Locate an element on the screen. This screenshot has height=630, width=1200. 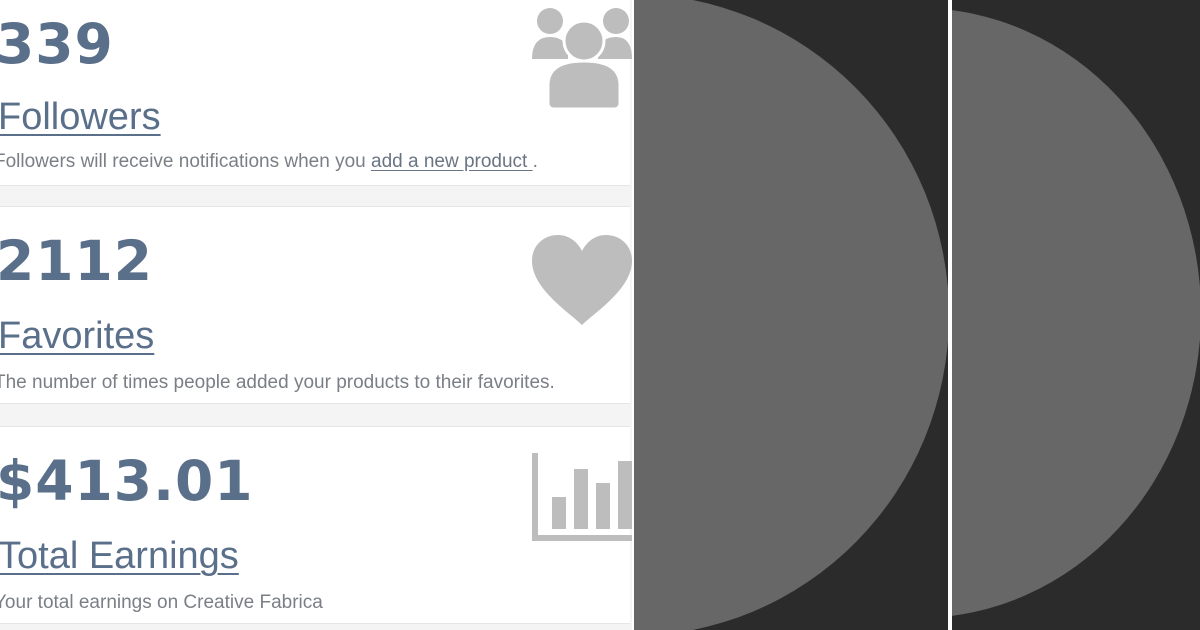
add-product-link: add a new product is located at coordinates (452, 161).